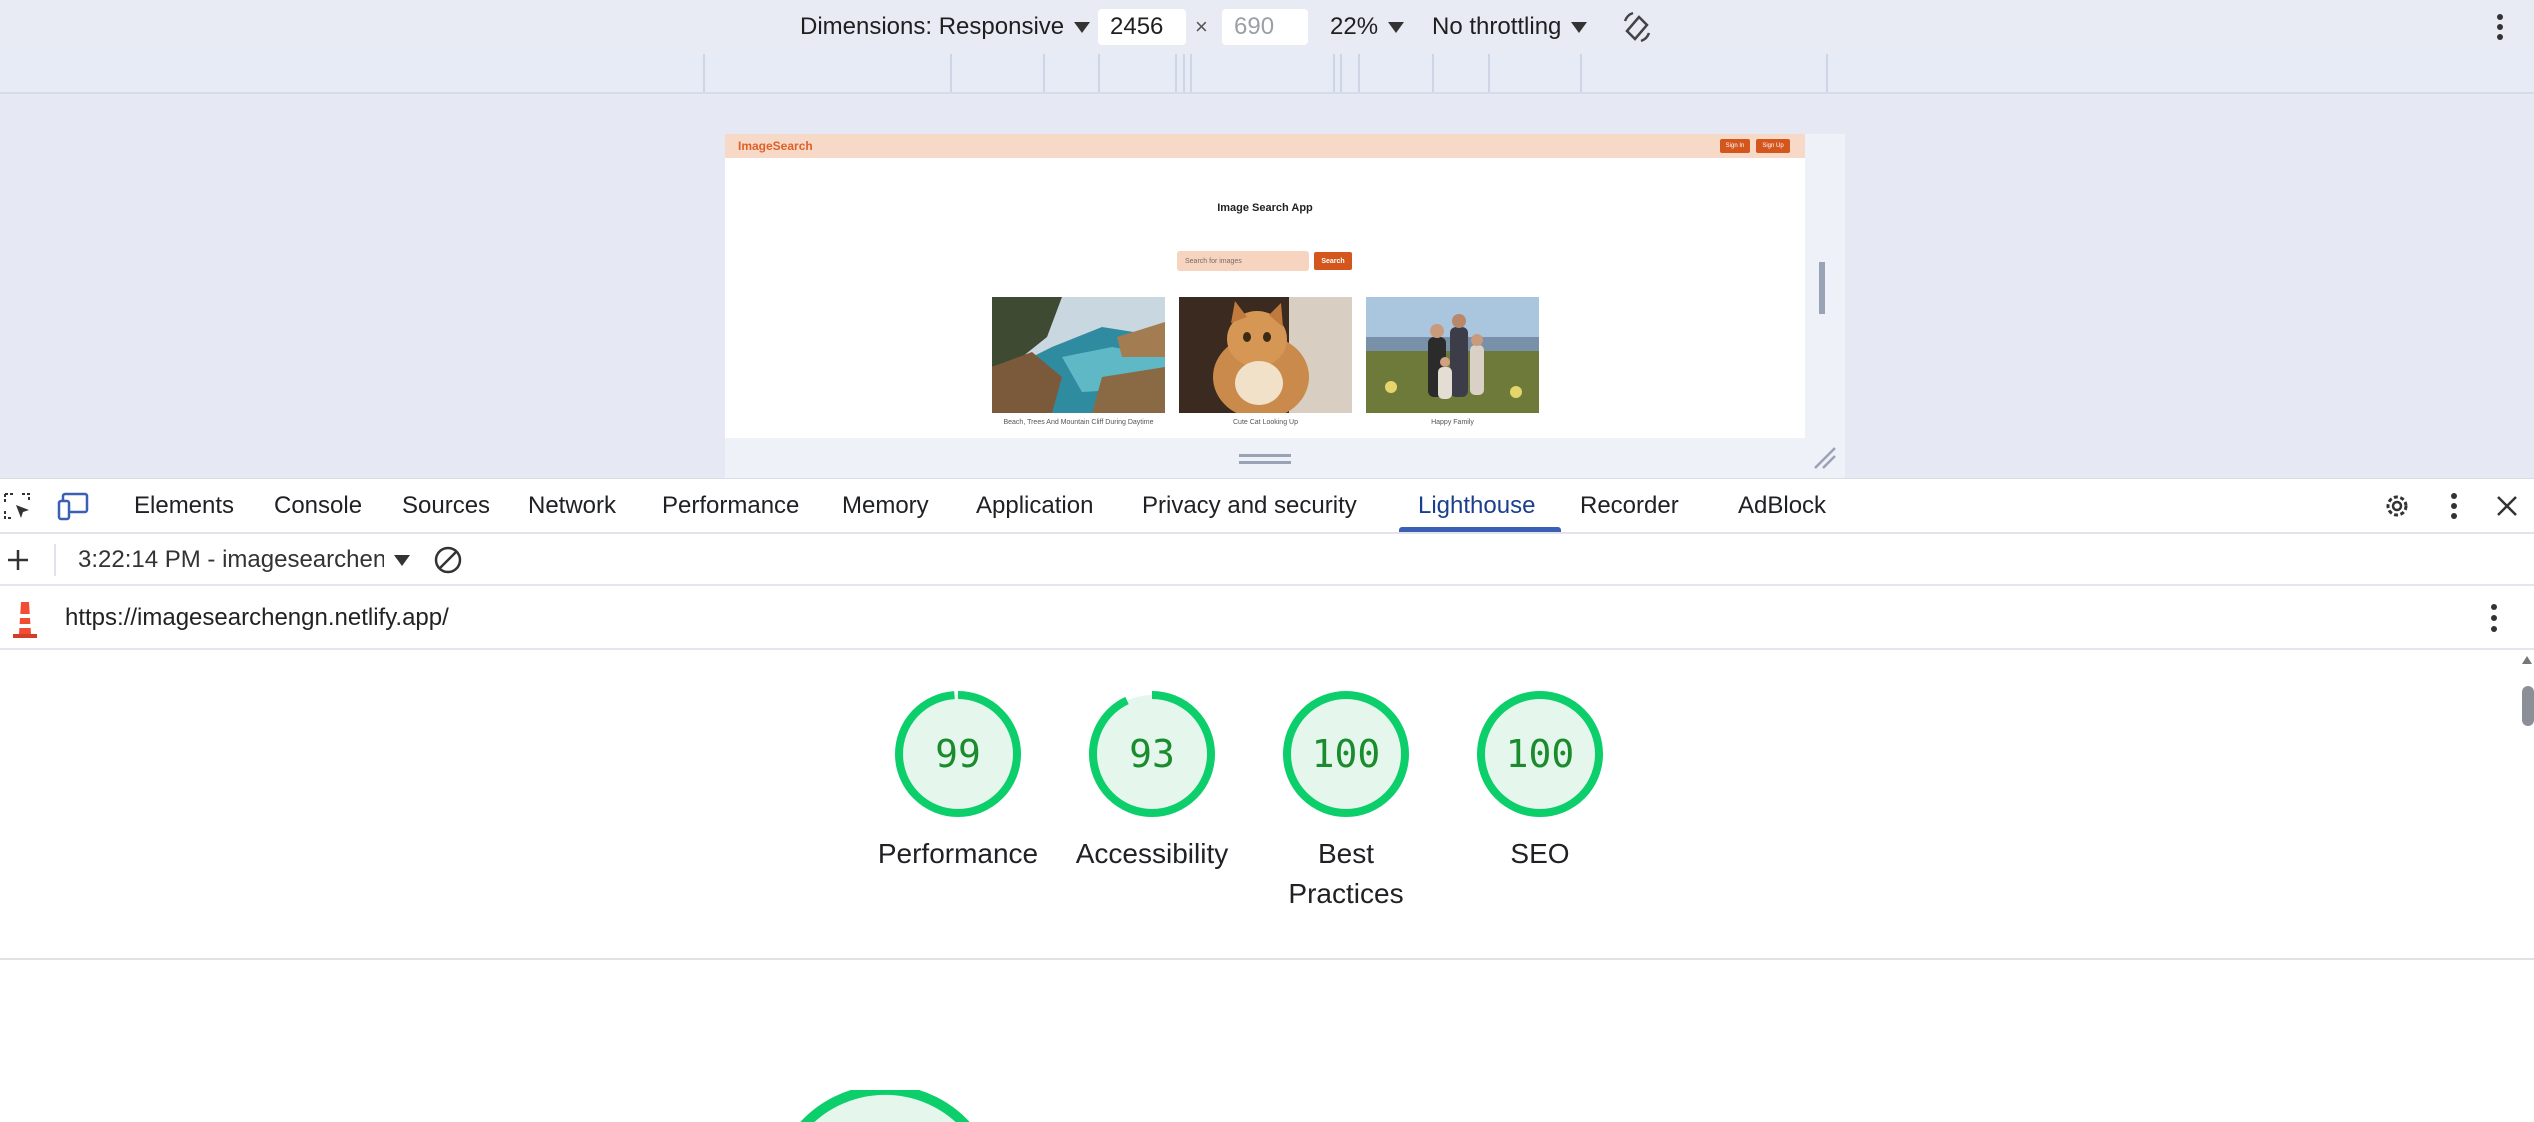 This screenshot has width=2534, height=1122. What do you see at coordinates (184, 506) in the screenshot?
I see `tab-elements: Elements` at bounding box center [184, 506].